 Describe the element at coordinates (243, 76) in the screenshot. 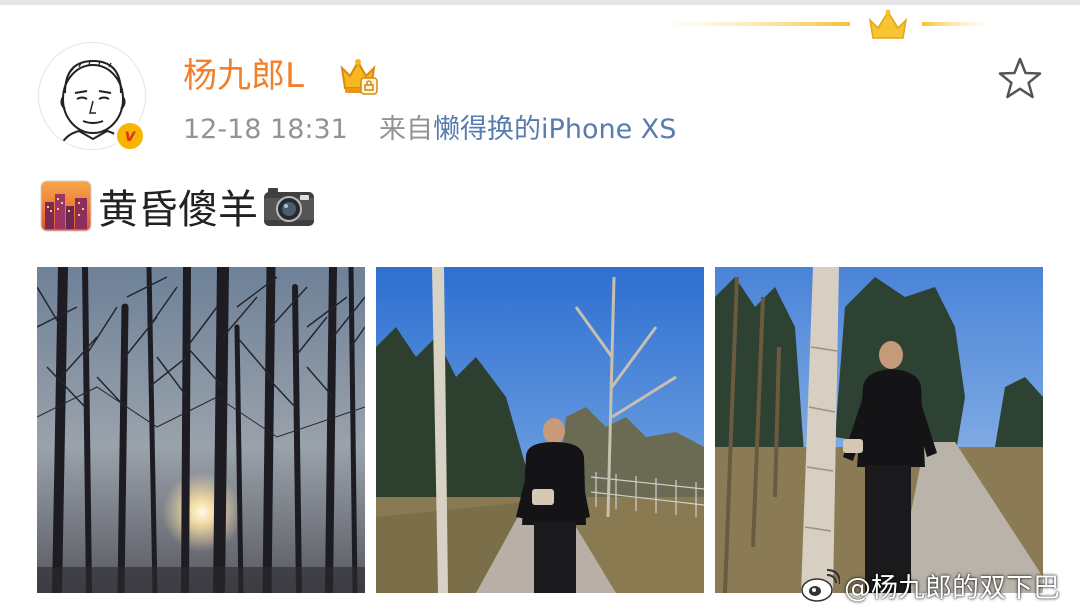

I see `username: 杨九郎L` at that location.